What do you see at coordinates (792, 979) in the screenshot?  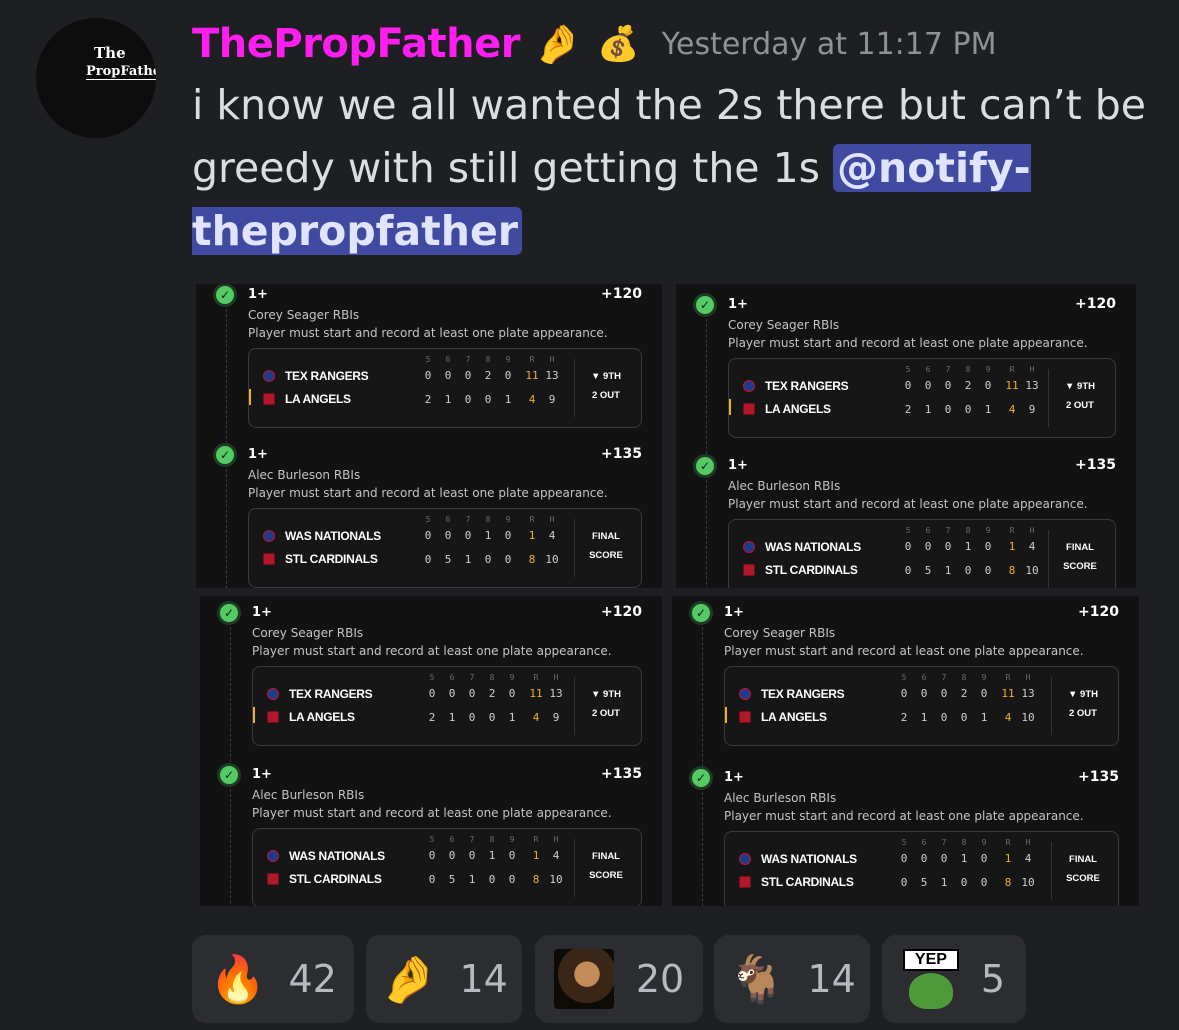 I see `goat-reaction: 🐐 14` at bounding box center [792, 979].